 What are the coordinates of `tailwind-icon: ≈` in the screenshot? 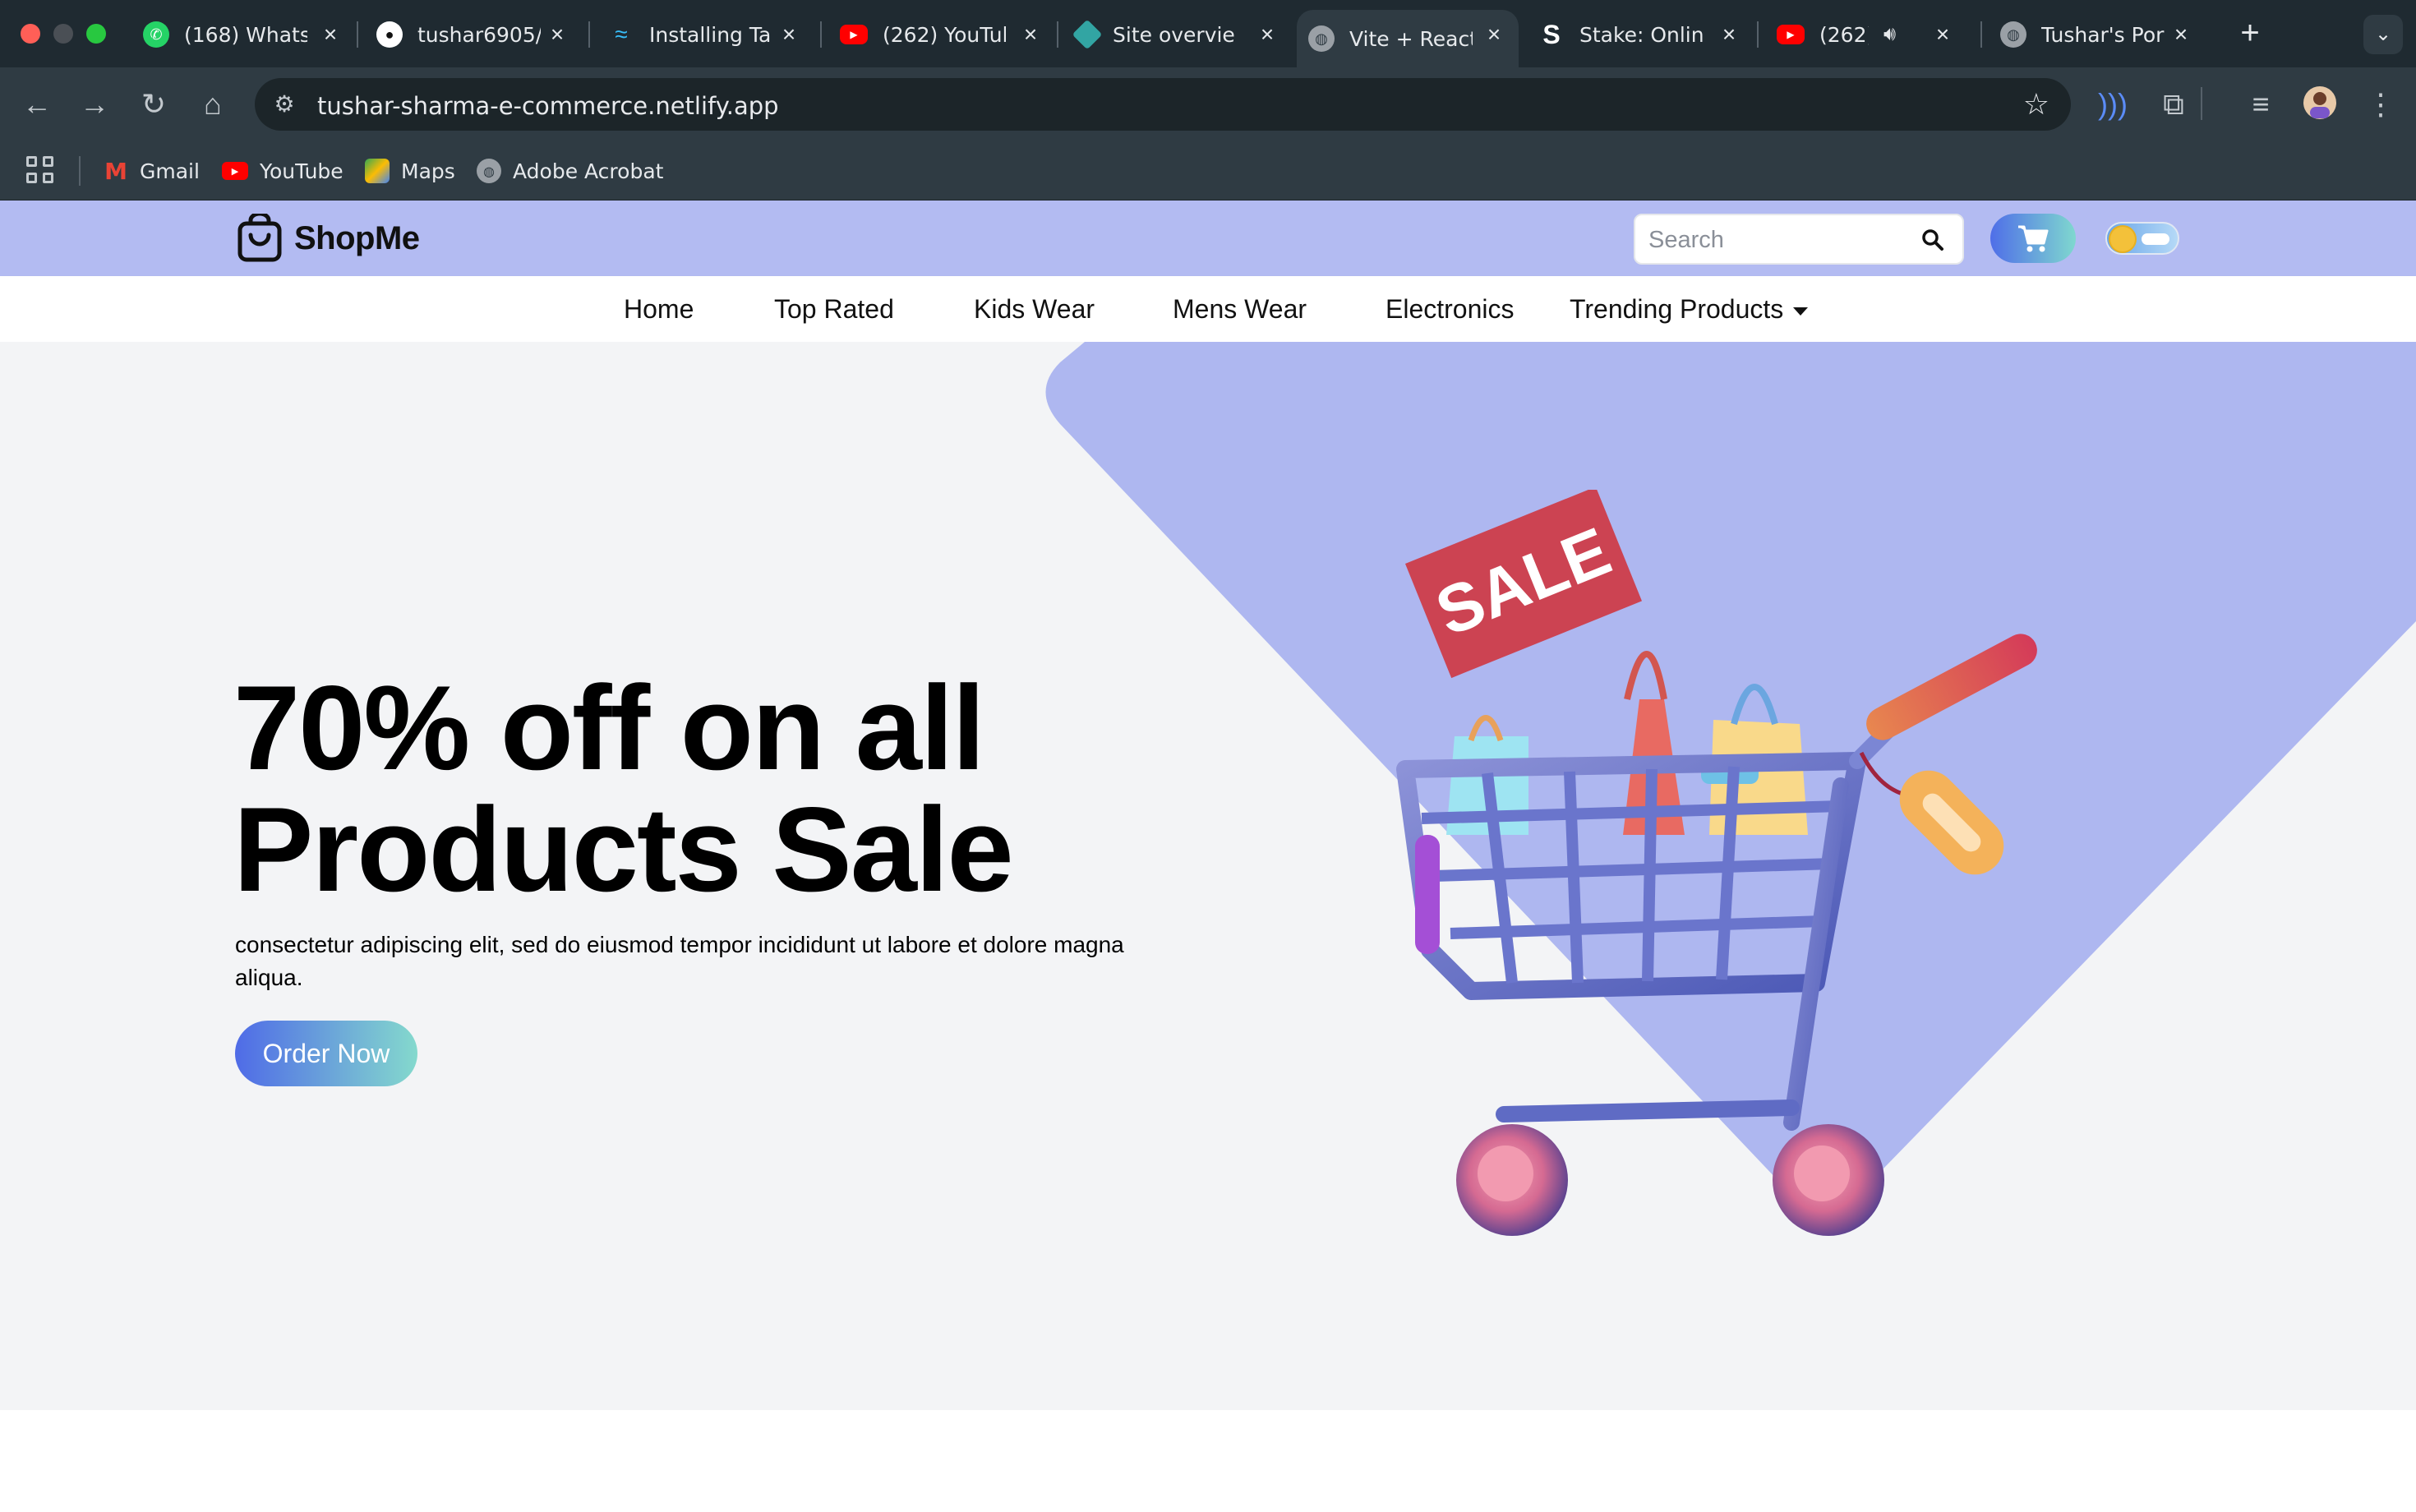 It's located at (621, 34).